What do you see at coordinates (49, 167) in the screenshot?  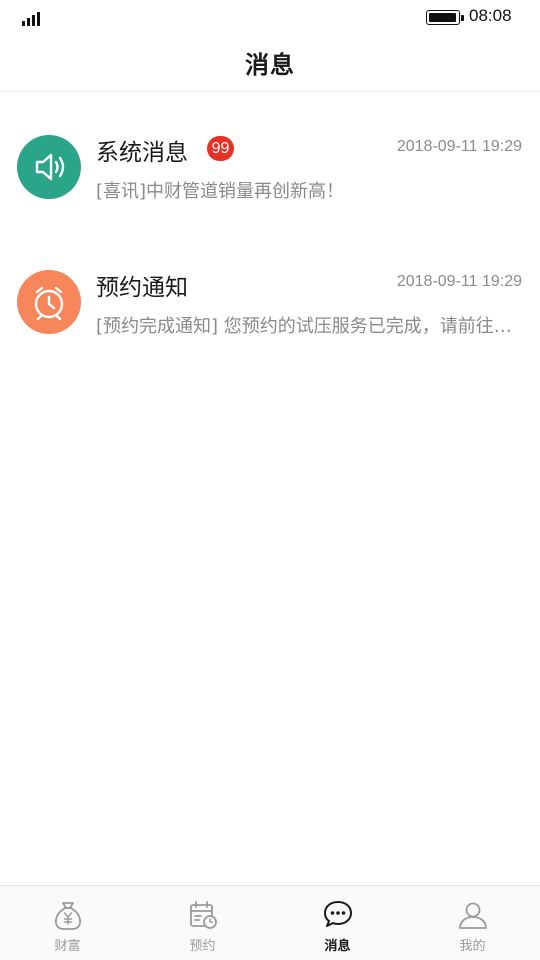 I see `speaker-icon` at bounding box center [49, 167].